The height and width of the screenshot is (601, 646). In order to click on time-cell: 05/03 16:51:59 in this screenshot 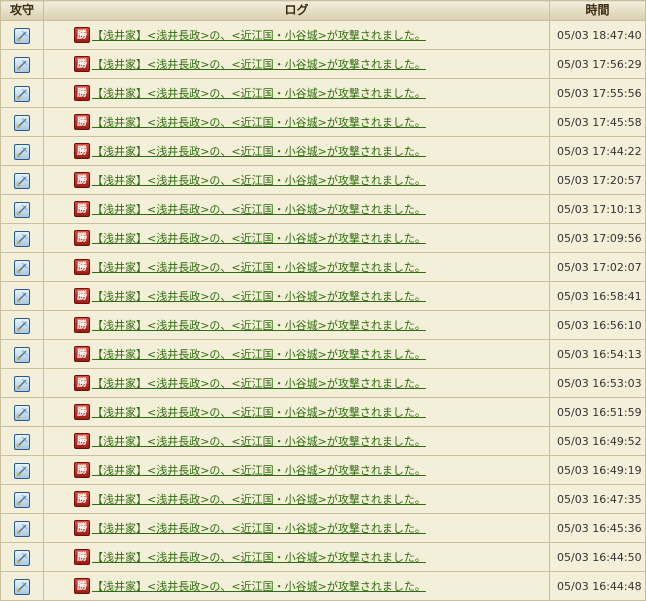, I will do `click(597, 412)`.